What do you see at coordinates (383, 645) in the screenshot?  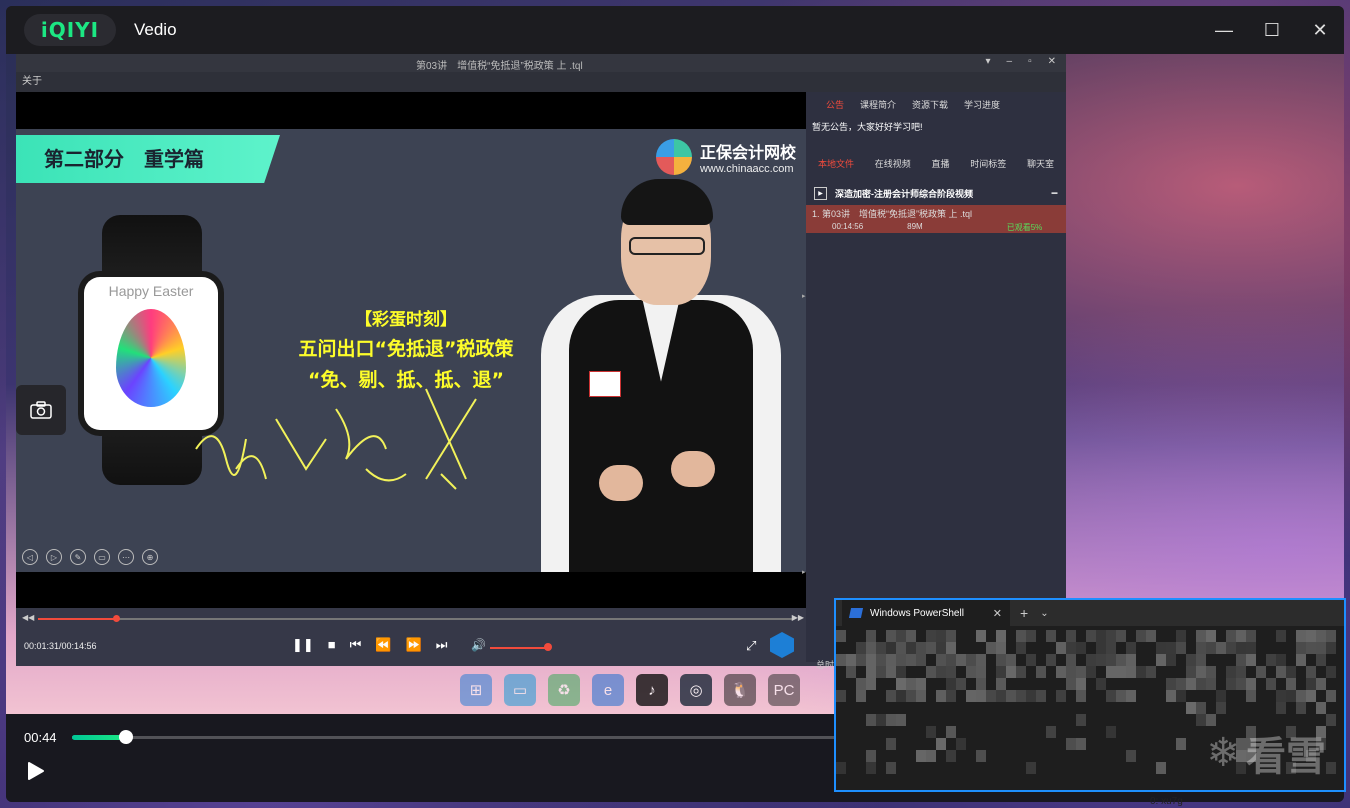 I see `rewind-step-icon: ⏪` at bounding box center [383, 645].